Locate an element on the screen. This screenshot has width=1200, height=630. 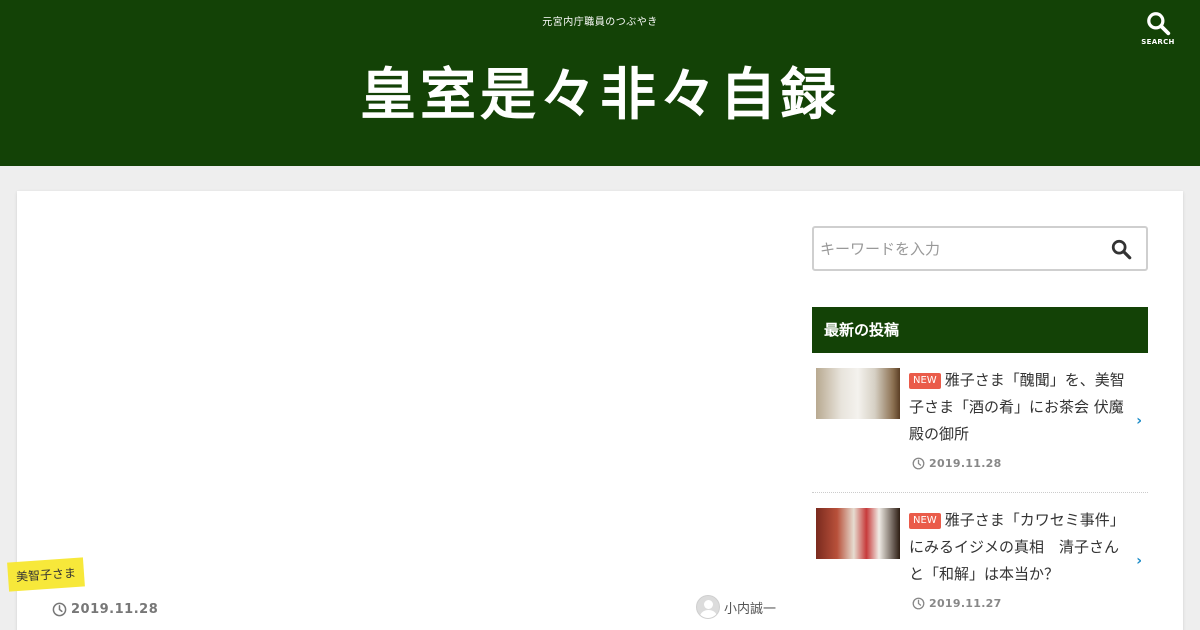
article-date-text: 2019.11.28 is located at coordinates (115, 609).